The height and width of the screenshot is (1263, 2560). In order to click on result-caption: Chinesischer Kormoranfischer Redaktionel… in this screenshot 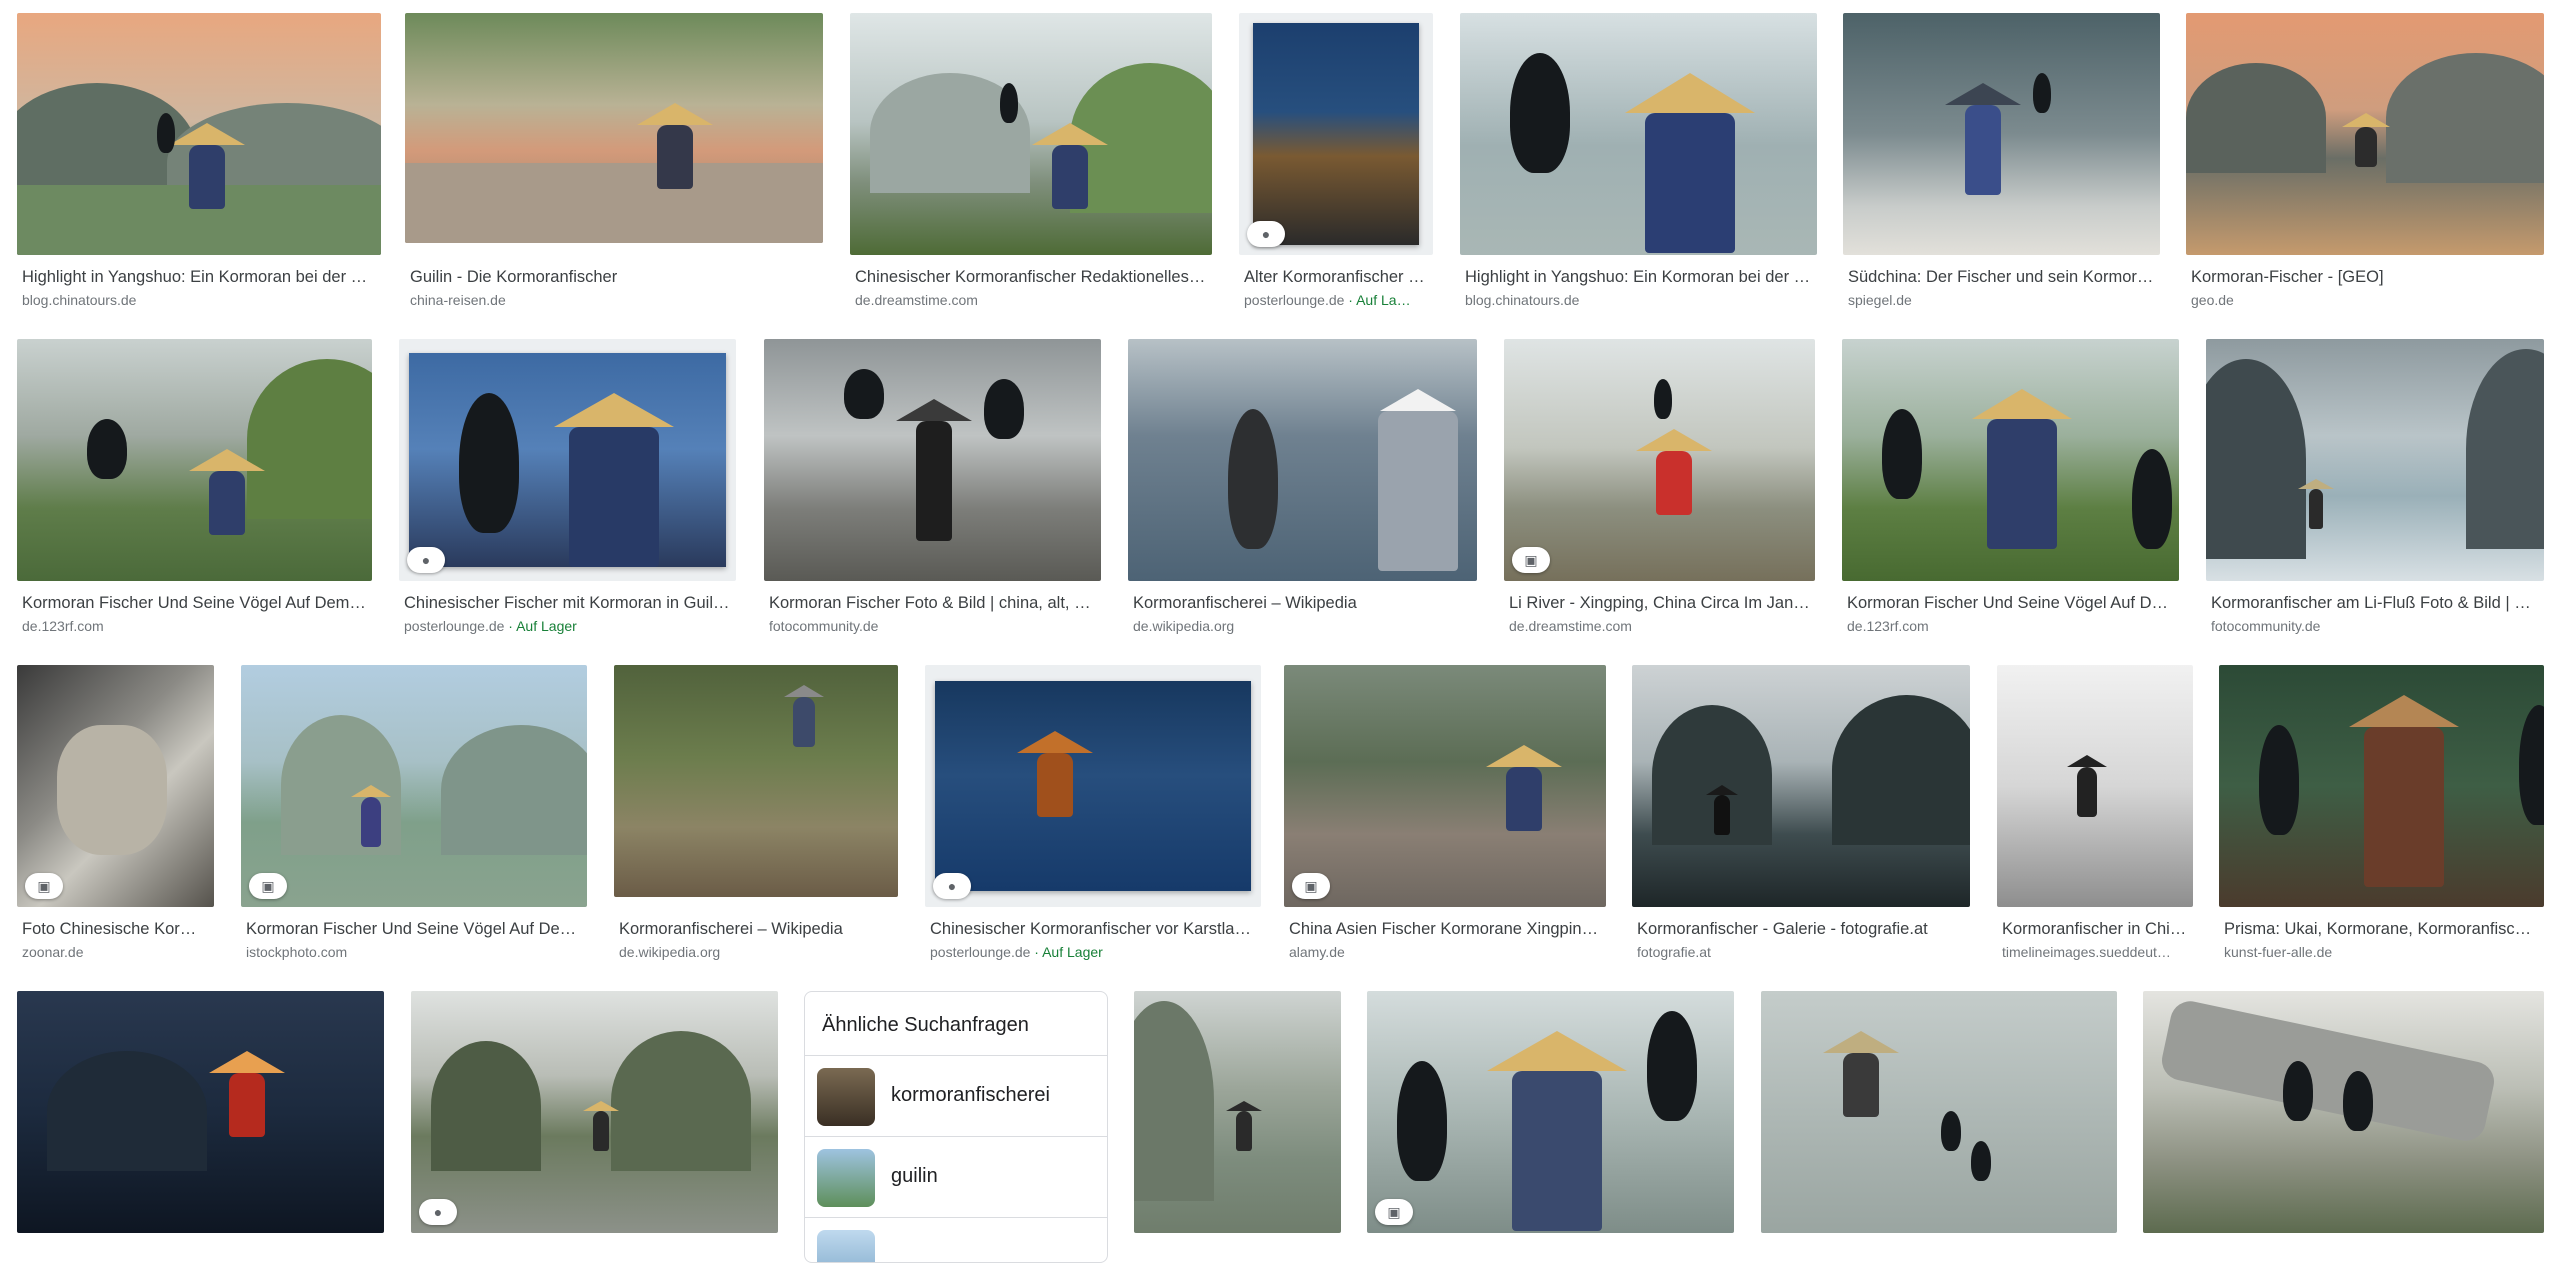, I will do `click(1031, 277)`.